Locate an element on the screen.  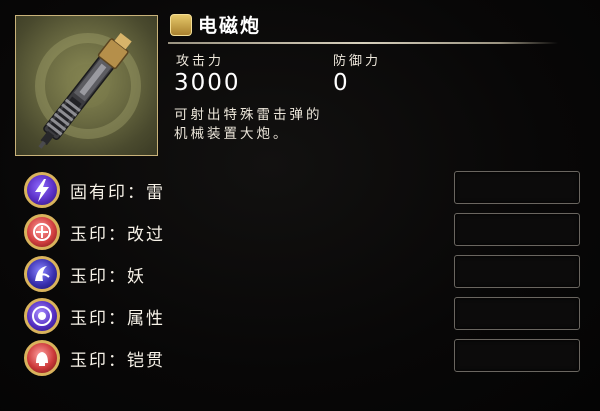
lightning-seal-icon is located at coordinates (42, 190).